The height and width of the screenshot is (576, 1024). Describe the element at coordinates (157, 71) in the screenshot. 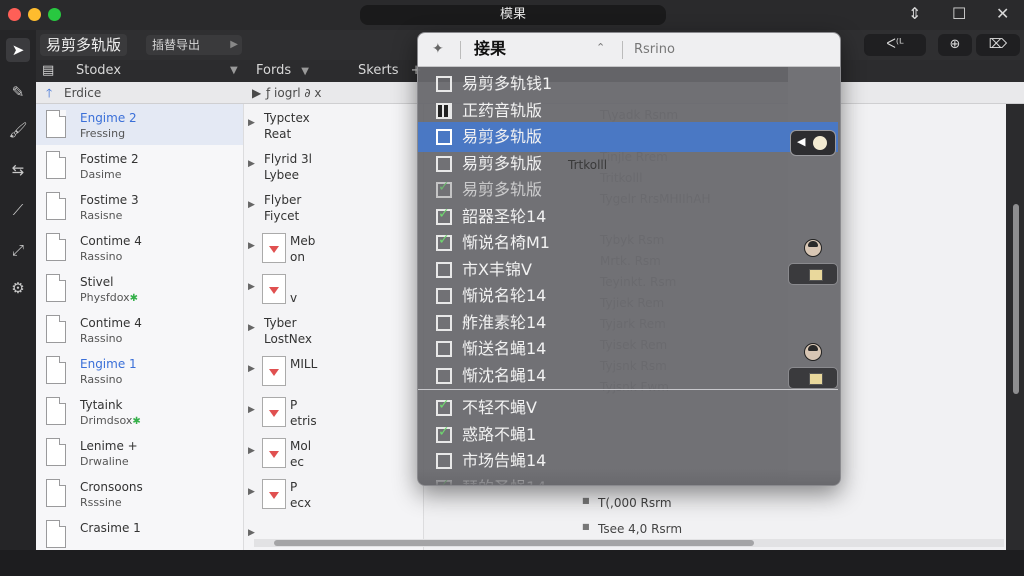

I see `column-header-1: Stodex ▼` at that location.